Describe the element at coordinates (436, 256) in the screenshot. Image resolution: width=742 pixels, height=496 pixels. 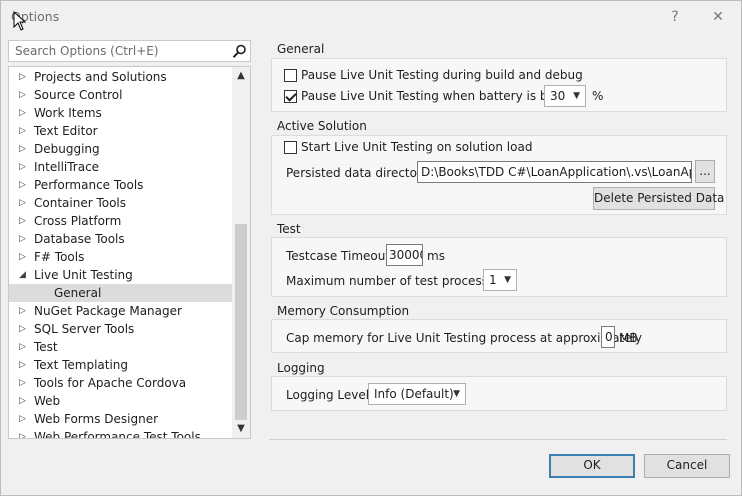
I see `timeout-unit: ms` at that location.